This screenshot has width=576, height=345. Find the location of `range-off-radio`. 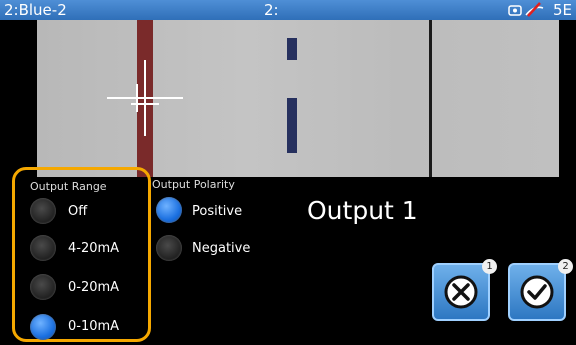

range-off-radio is located at coordinates (43, 211).